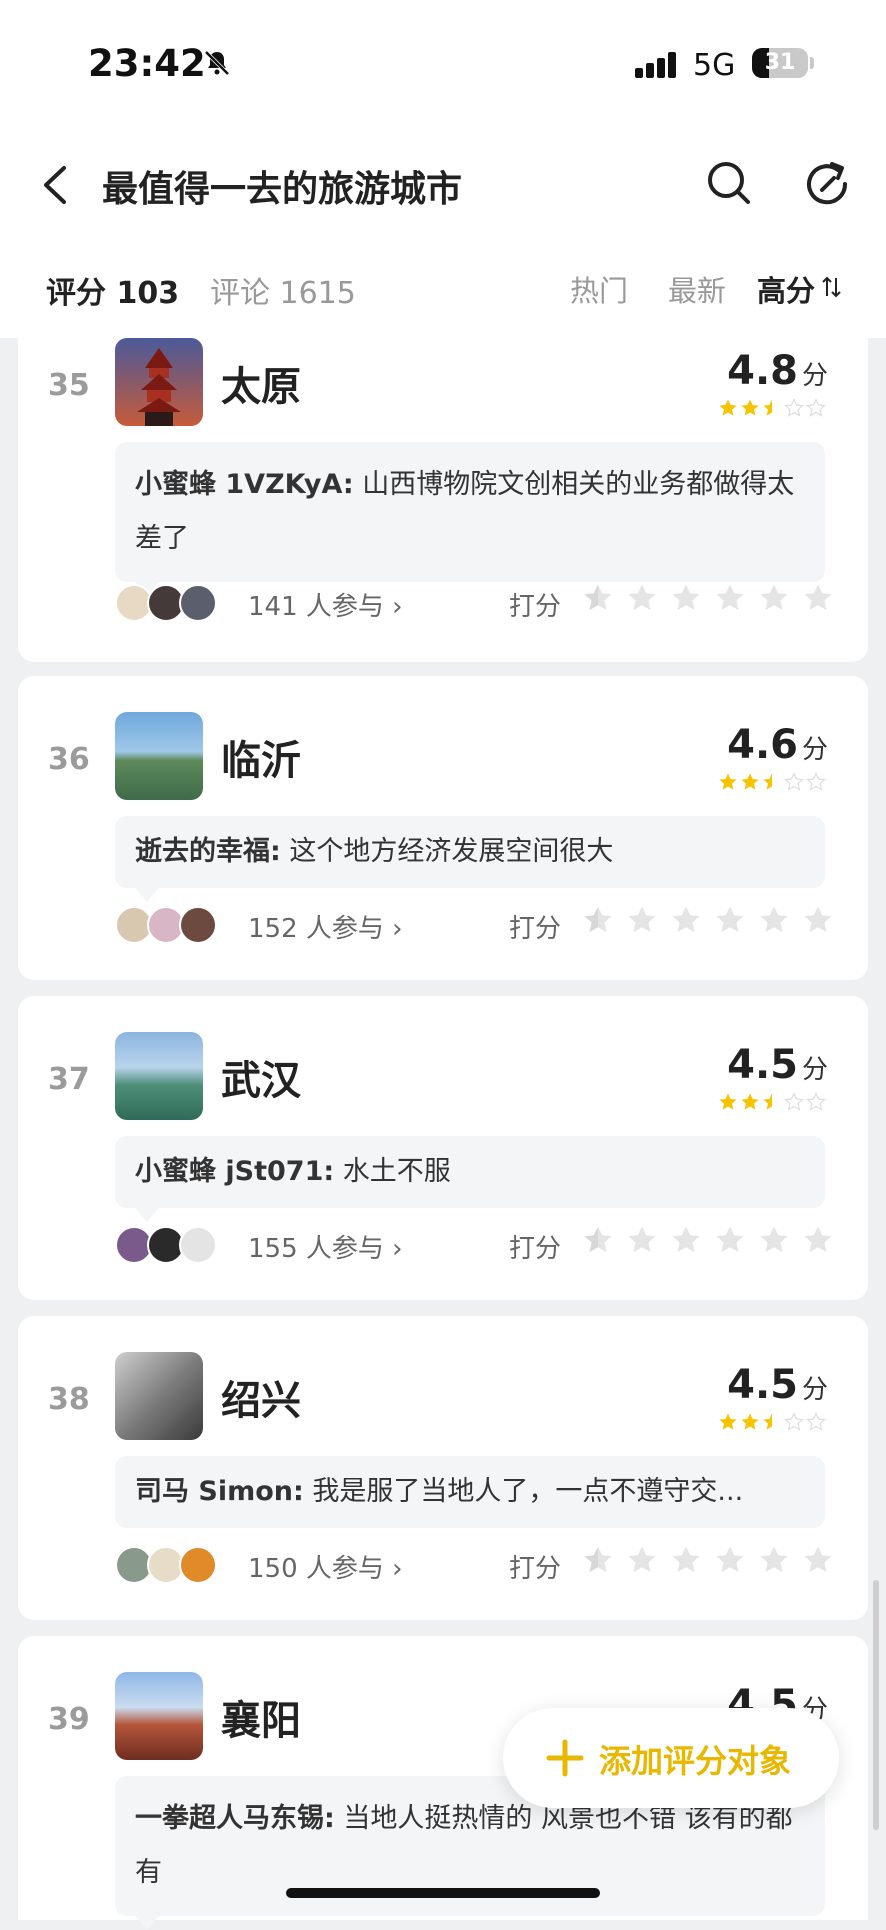 This screenshot has height=1930, width=886. What do you see at coordinates (325, 1246) in the screenshot?
I see `participants-link: 155 人参与 ›` at bounding box center [325, 1246].